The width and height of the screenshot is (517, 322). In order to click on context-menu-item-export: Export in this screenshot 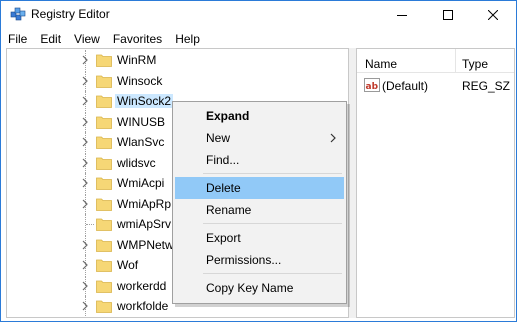, I will do `click(259, 238)`.